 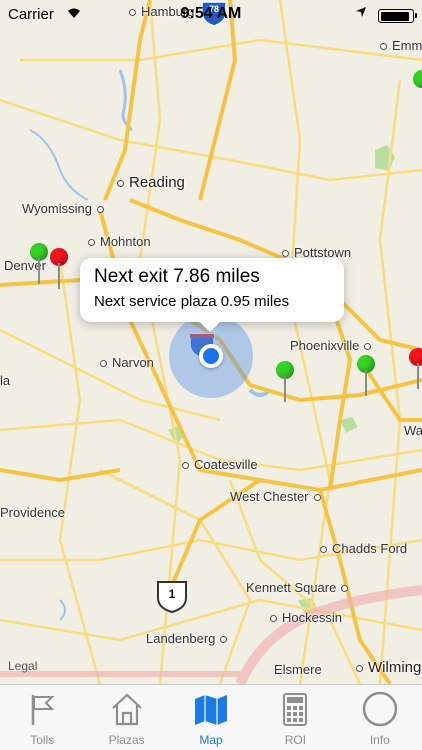 What do you see at coordinates (220, 464) in the screenshot?
I see `place-label-coatesville: Coatesville` at bounding box center [220, 464].